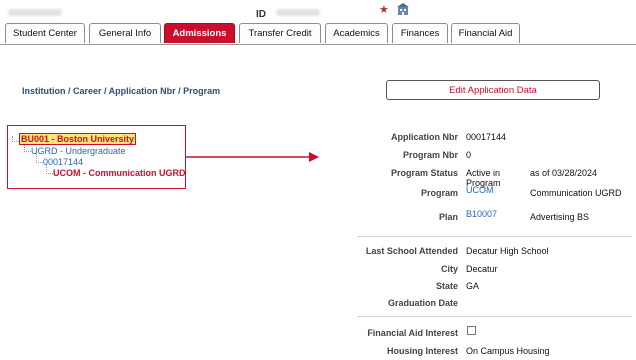 This screenshot has width=636, height=360. I want to click on tab-student-center: Student Center, so click(45, 33).